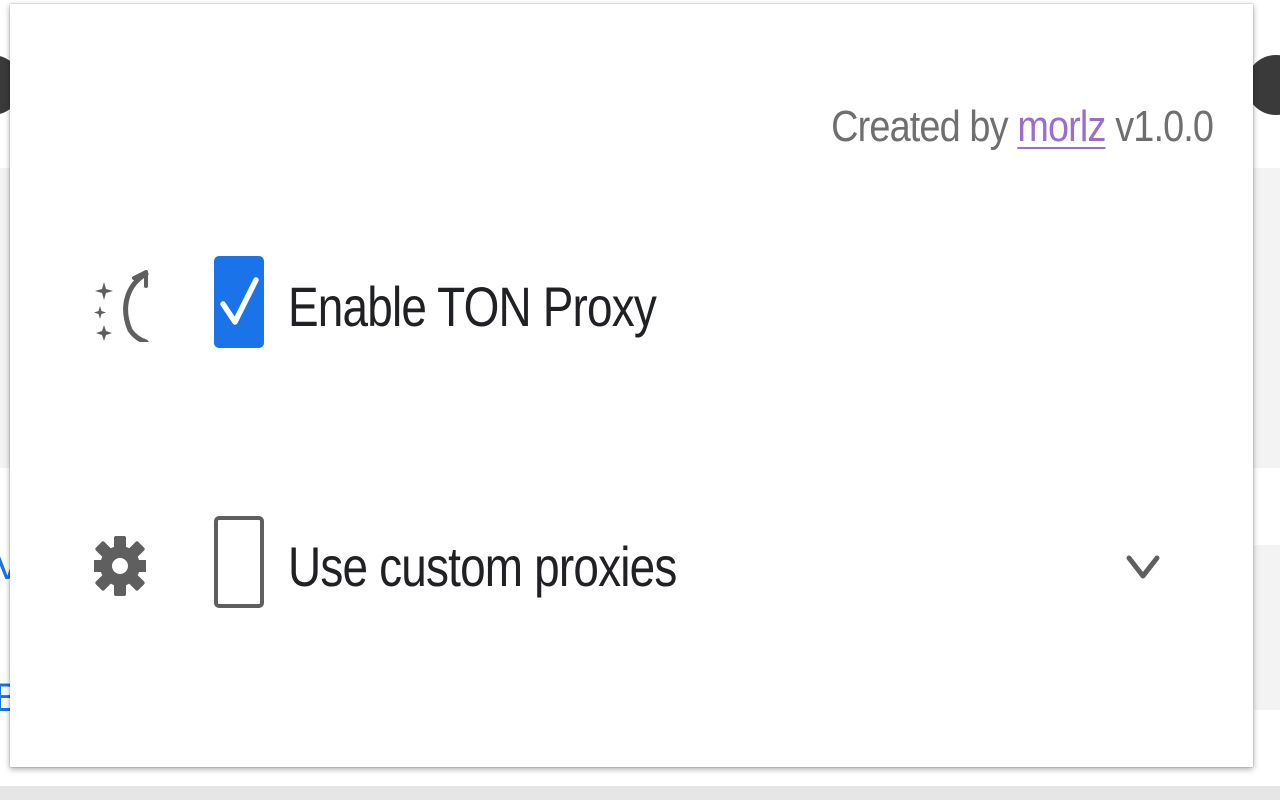 This screenshot has height=800, width=1280. I want to click on enable-proxy-label: Enable TON Proxy, so click(472, 306).